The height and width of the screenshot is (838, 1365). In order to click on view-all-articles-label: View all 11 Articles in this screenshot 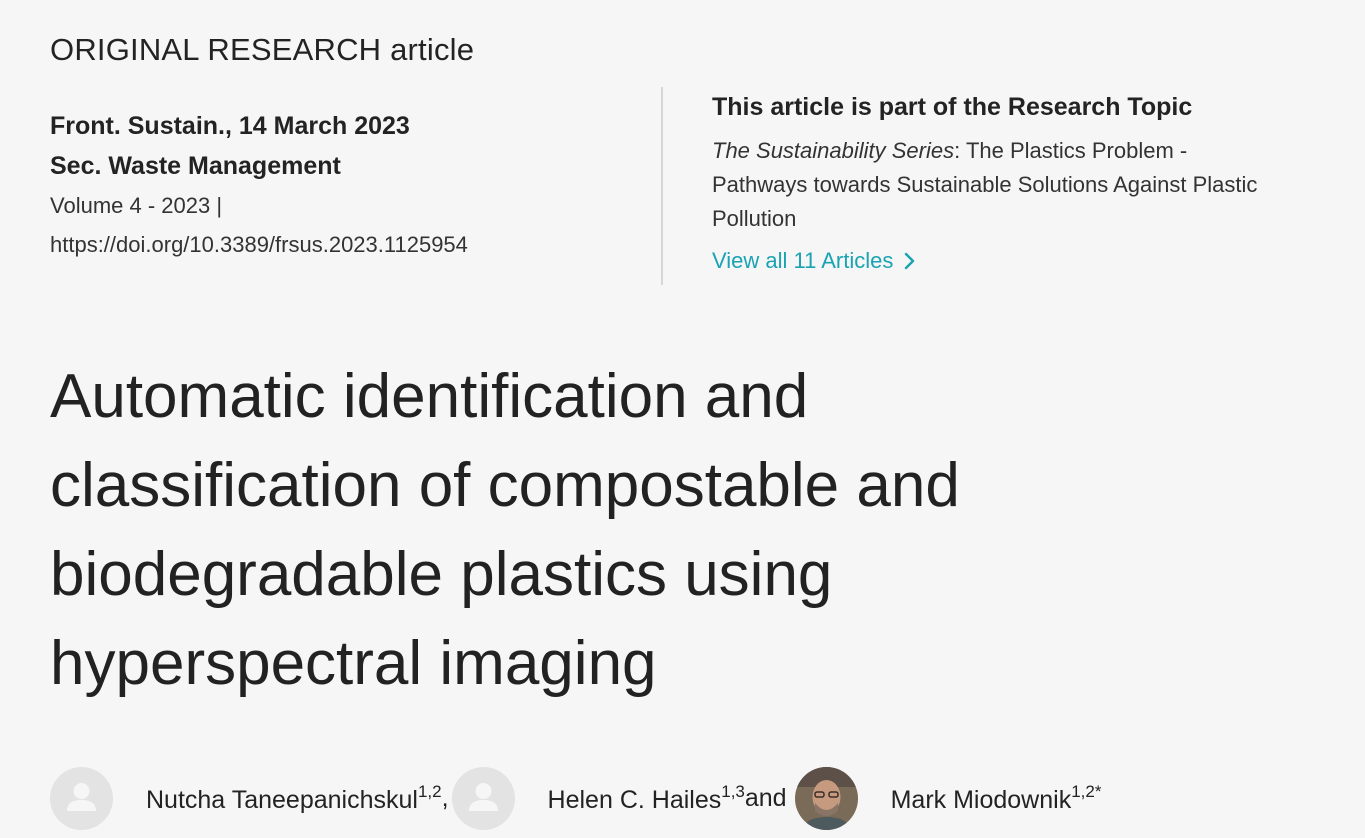, I will do `click(803, 260)`.